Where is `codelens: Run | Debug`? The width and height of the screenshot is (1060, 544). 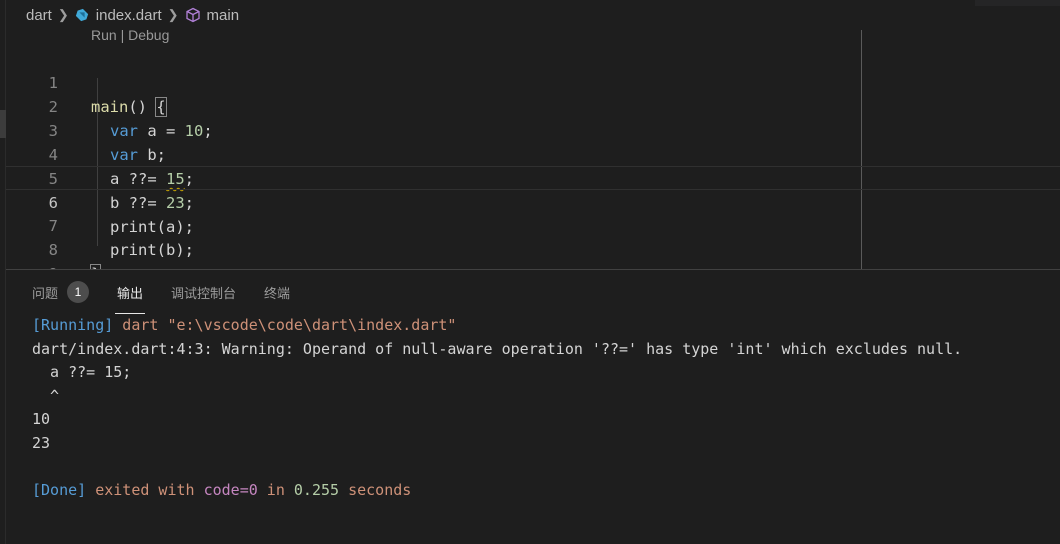
codelens: Run | Debug is located at coordinates (130, 35).